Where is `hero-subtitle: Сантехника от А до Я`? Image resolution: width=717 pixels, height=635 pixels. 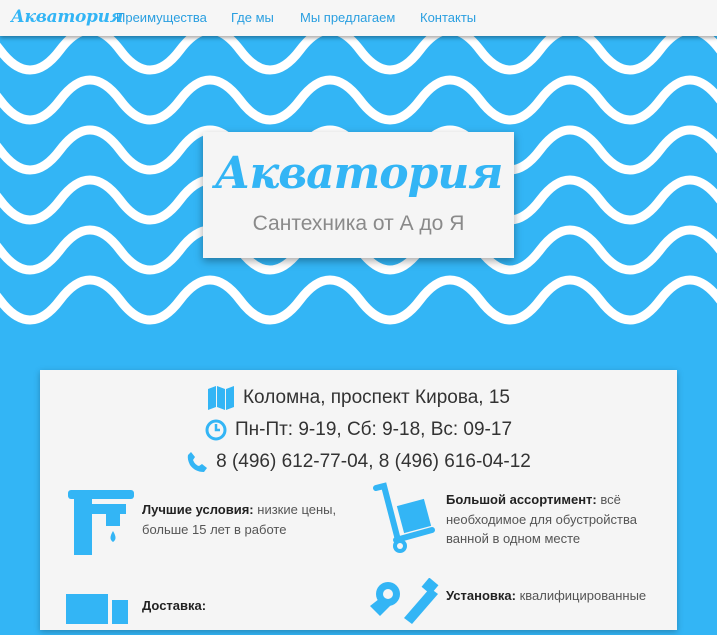
hero-subtitle: Сантехника от А до Я is located at coordinates (358, 223).